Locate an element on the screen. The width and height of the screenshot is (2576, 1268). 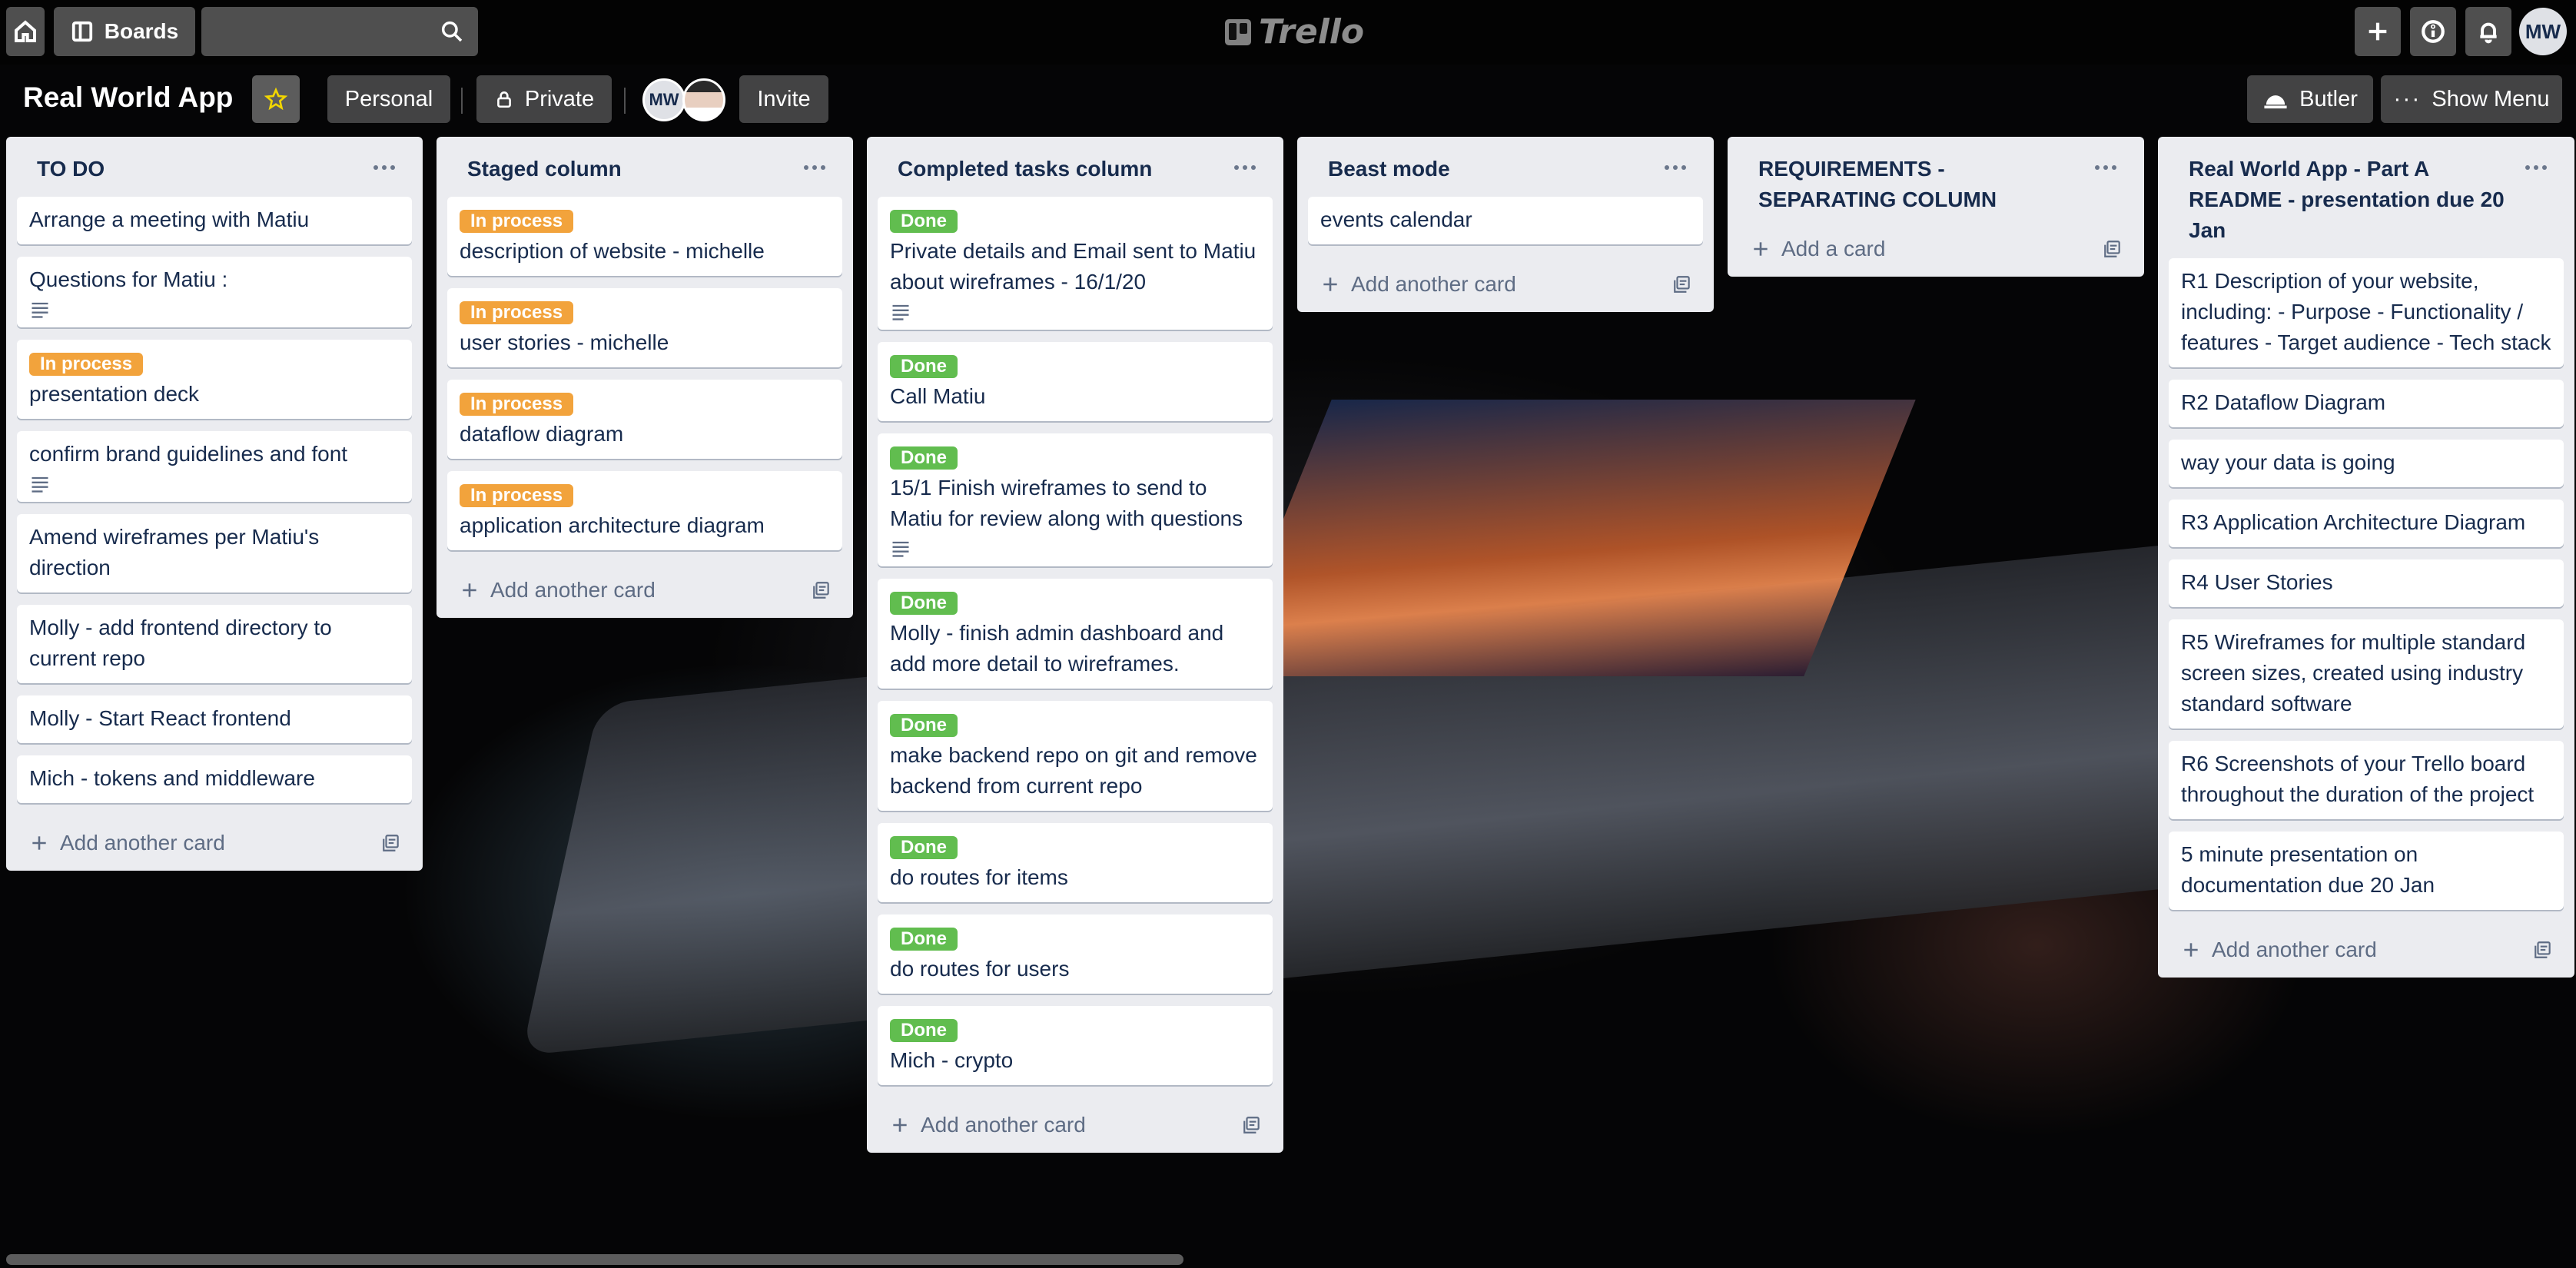
card: Done Call Matiu is located at coordinates (1075, 381).